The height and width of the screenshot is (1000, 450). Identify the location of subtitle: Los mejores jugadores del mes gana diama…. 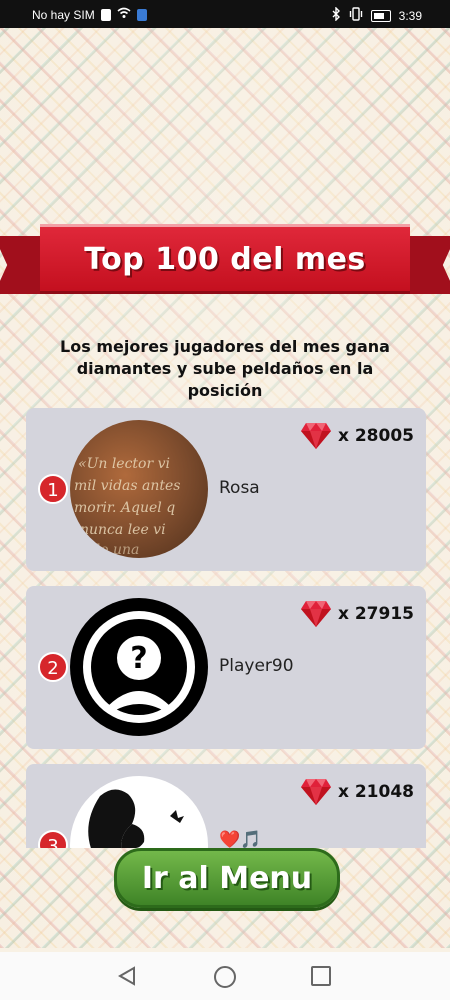
(225, 368).